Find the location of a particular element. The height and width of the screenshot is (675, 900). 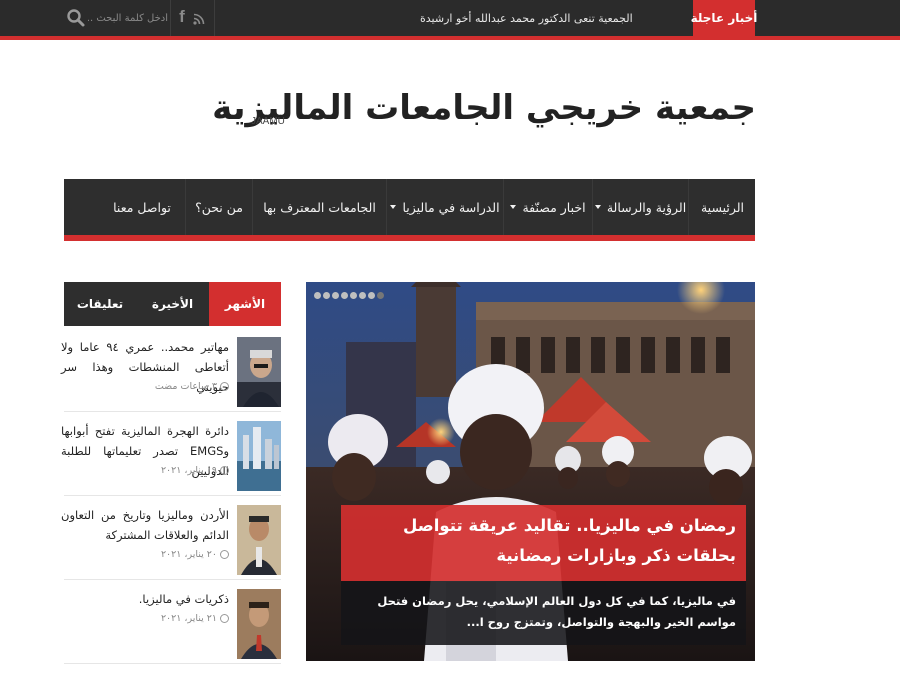

nav-item-study-in-malaysia: الدراسة في ماليزيا is located at coordinates (445, 207).